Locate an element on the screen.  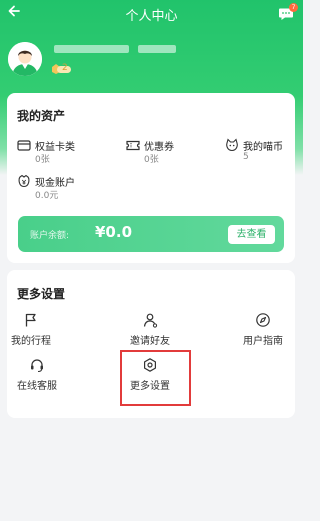
menu-item-label: 在线客服 is located at coordinates (37, 386).